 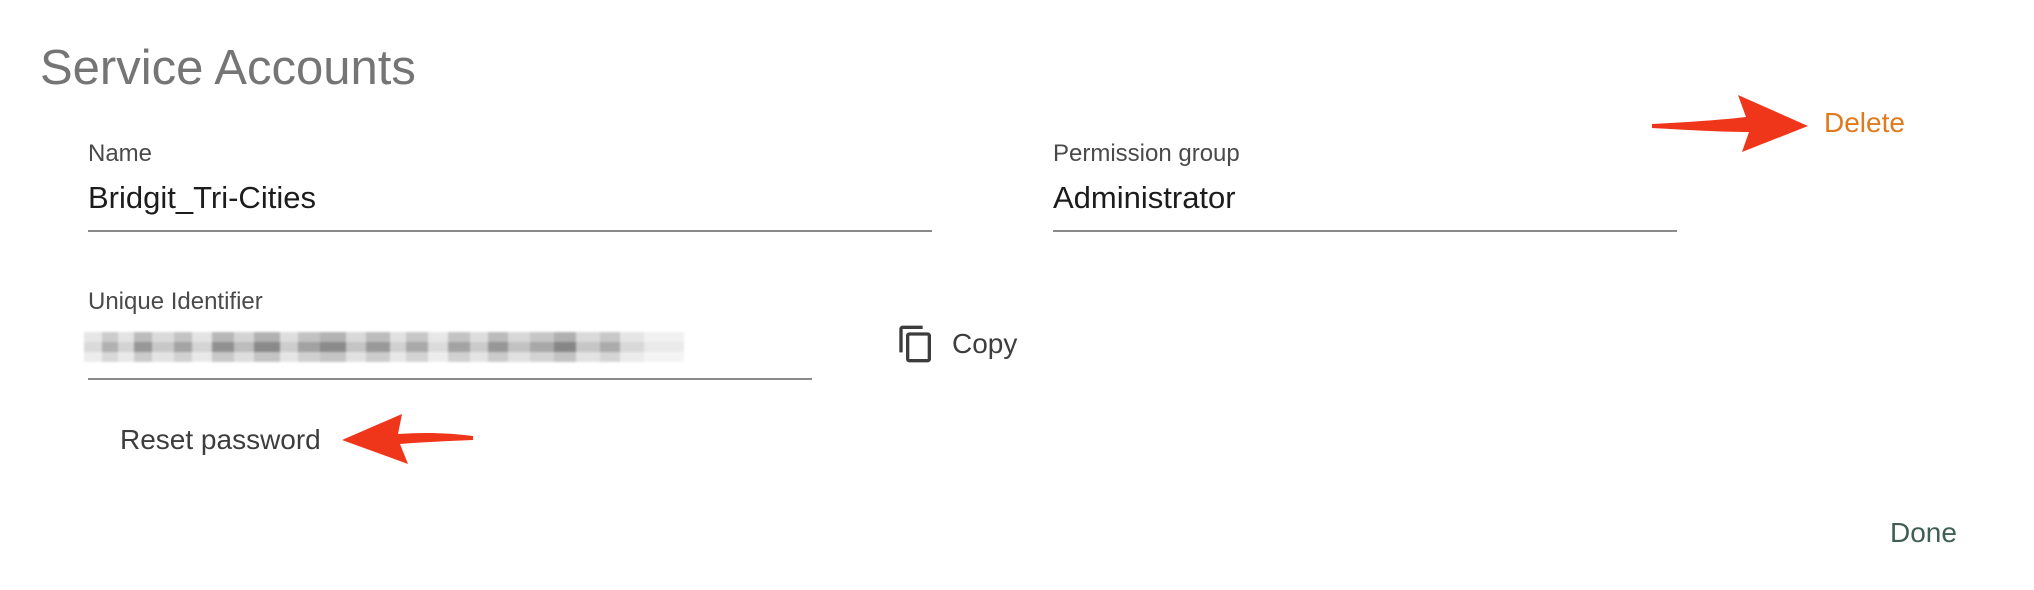 I want to click on reset-password-button: Reset password, so click(x=220, y=440).